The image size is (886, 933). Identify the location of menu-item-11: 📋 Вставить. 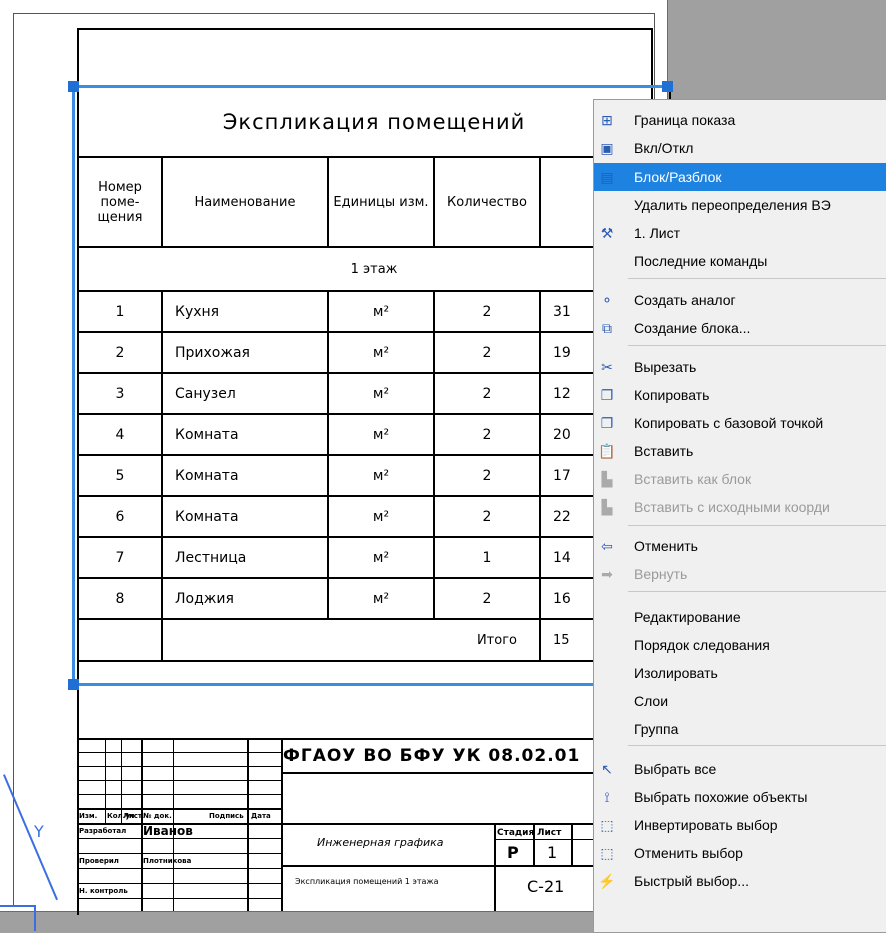
(740, 451).